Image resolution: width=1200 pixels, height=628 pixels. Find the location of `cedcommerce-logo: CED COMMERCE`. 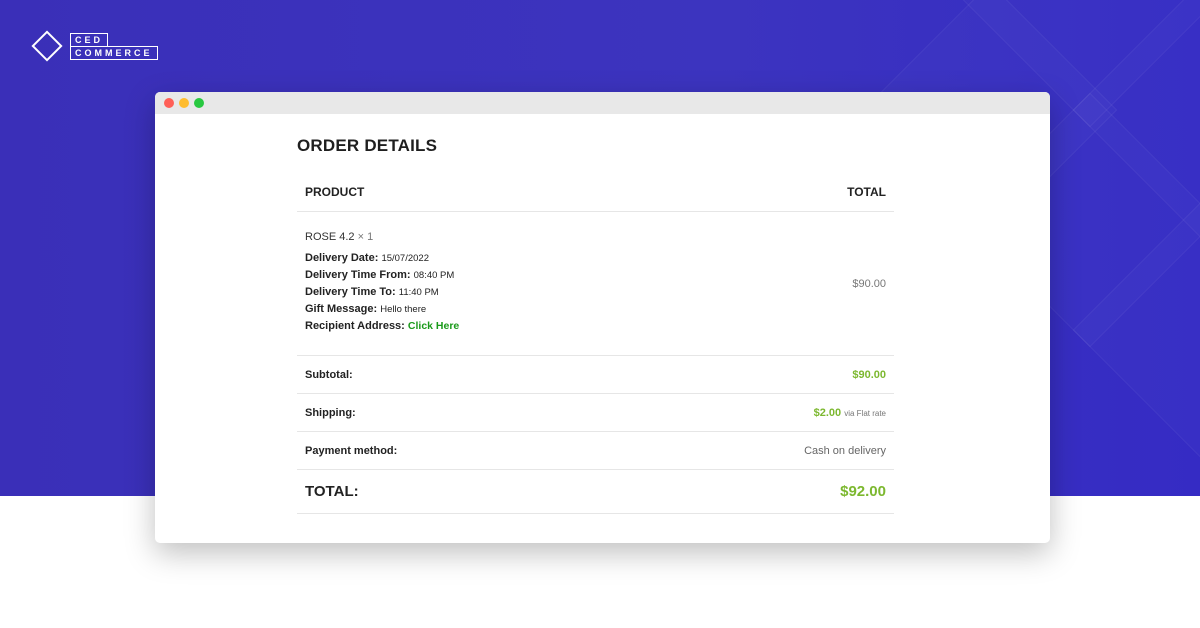

cedcommerce-logo: CED COMMERCE is located at coordinates (94, 46).